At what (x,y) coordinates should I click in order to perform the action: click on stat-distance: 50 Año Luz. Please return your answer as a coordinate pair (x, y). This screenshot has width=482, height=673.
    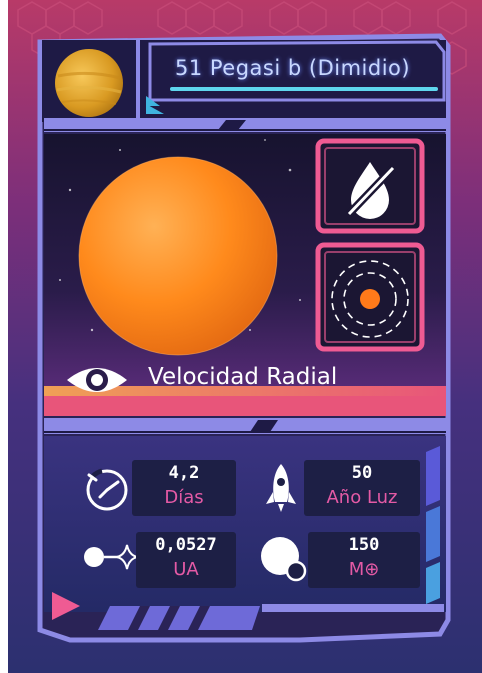
    Looking at the image, I should click on (362, 488).